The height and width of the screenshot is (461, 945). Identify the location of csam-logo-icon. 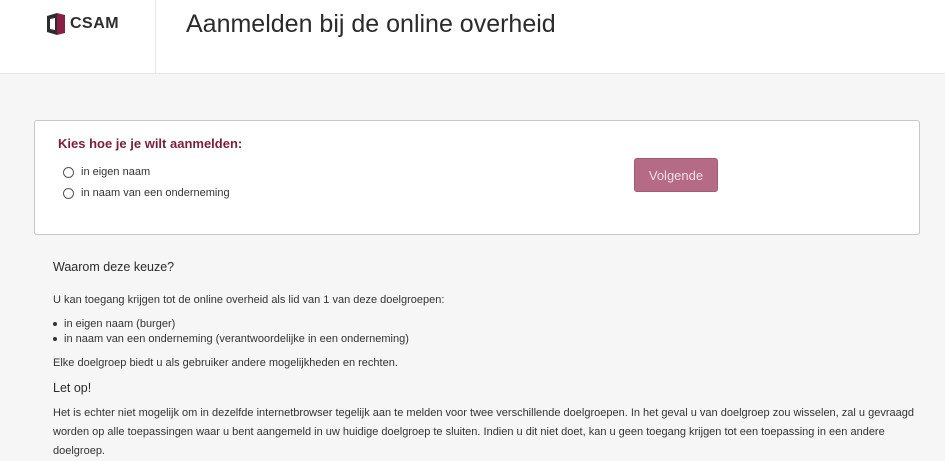
(56, 24).